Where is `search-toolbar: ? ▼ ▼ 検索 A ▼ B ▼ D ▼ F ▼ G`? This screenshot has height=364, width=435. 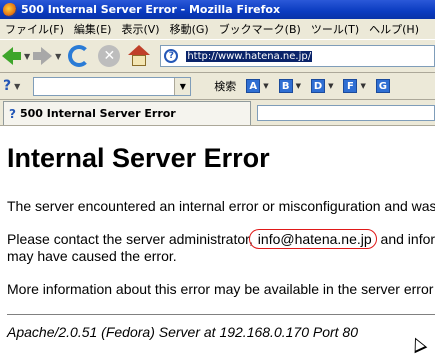 search-toolbar: ? ▼ ▼ 検索 A ▼ B ▼ D ▼ F ▼ G is located at coordinates (217, 86).